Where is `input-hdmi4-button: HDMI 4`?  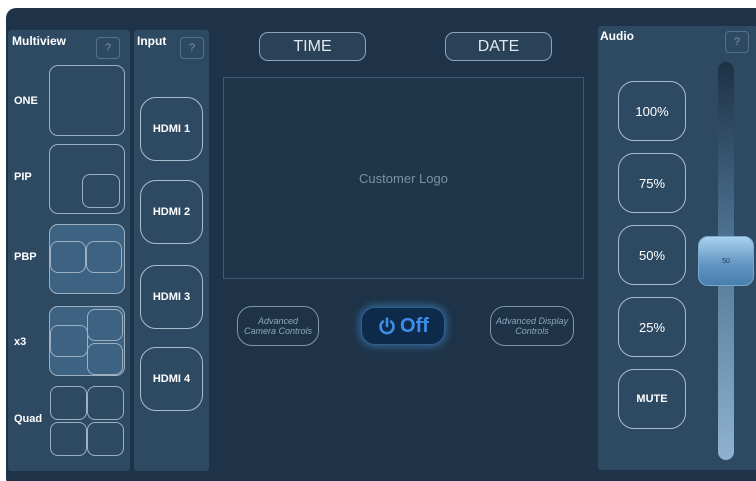
input-hdmi4-button: HDMI 4 is located at coordinates (171, 379).